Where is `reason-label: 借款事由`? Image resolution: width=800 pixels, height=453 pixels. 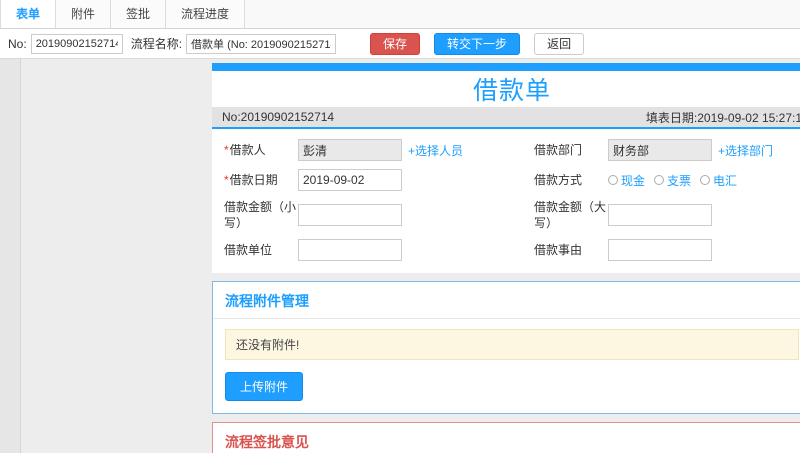 reason-label: 借款事由 is located at coordinates (571, 250).